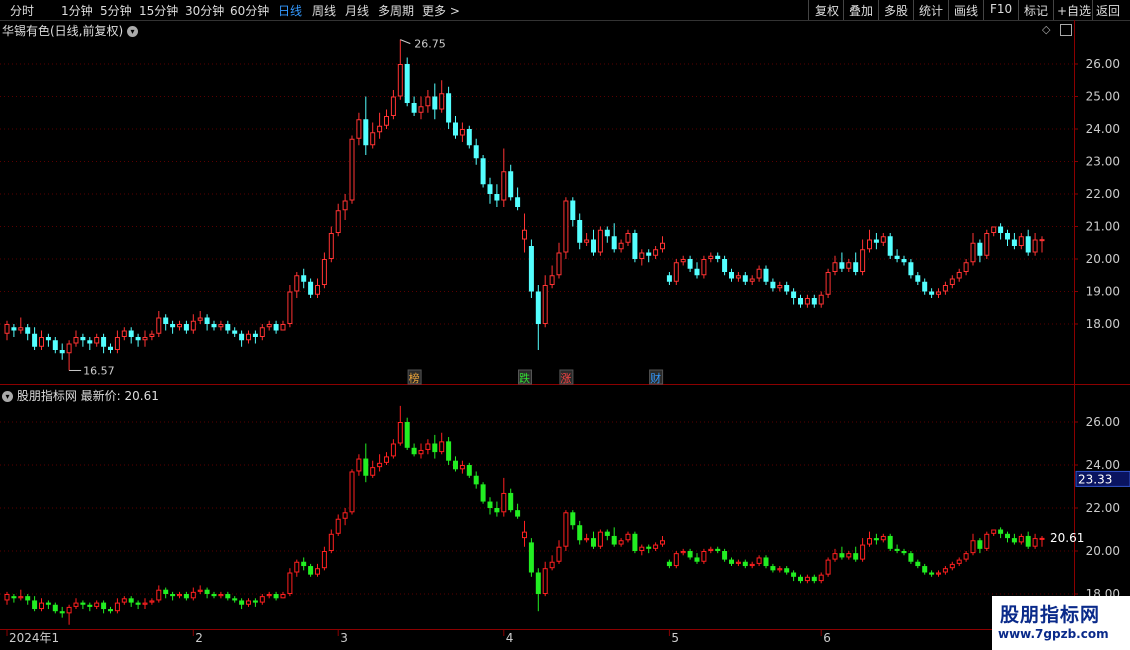  I want to click on diamond-icon: ◇, so click(1046, 29).